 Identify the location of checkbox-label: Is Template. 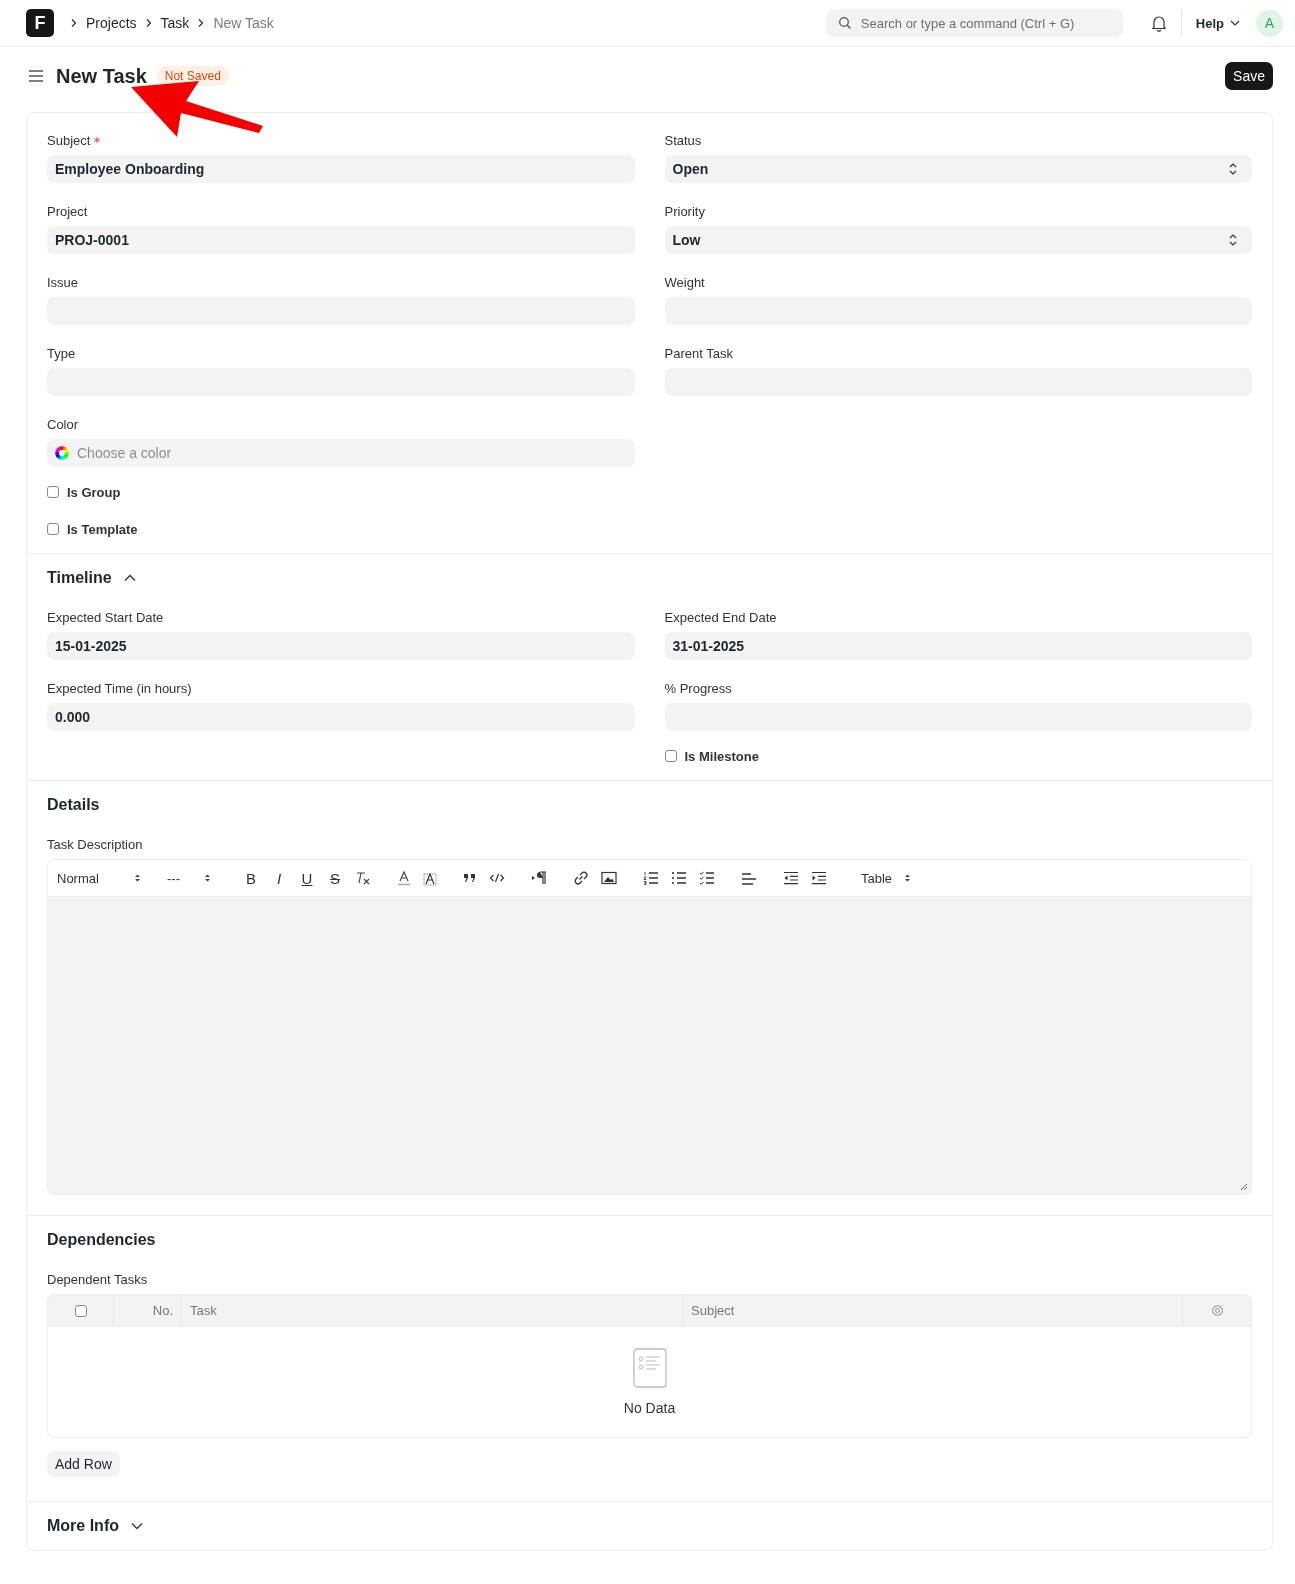
(102, 529).